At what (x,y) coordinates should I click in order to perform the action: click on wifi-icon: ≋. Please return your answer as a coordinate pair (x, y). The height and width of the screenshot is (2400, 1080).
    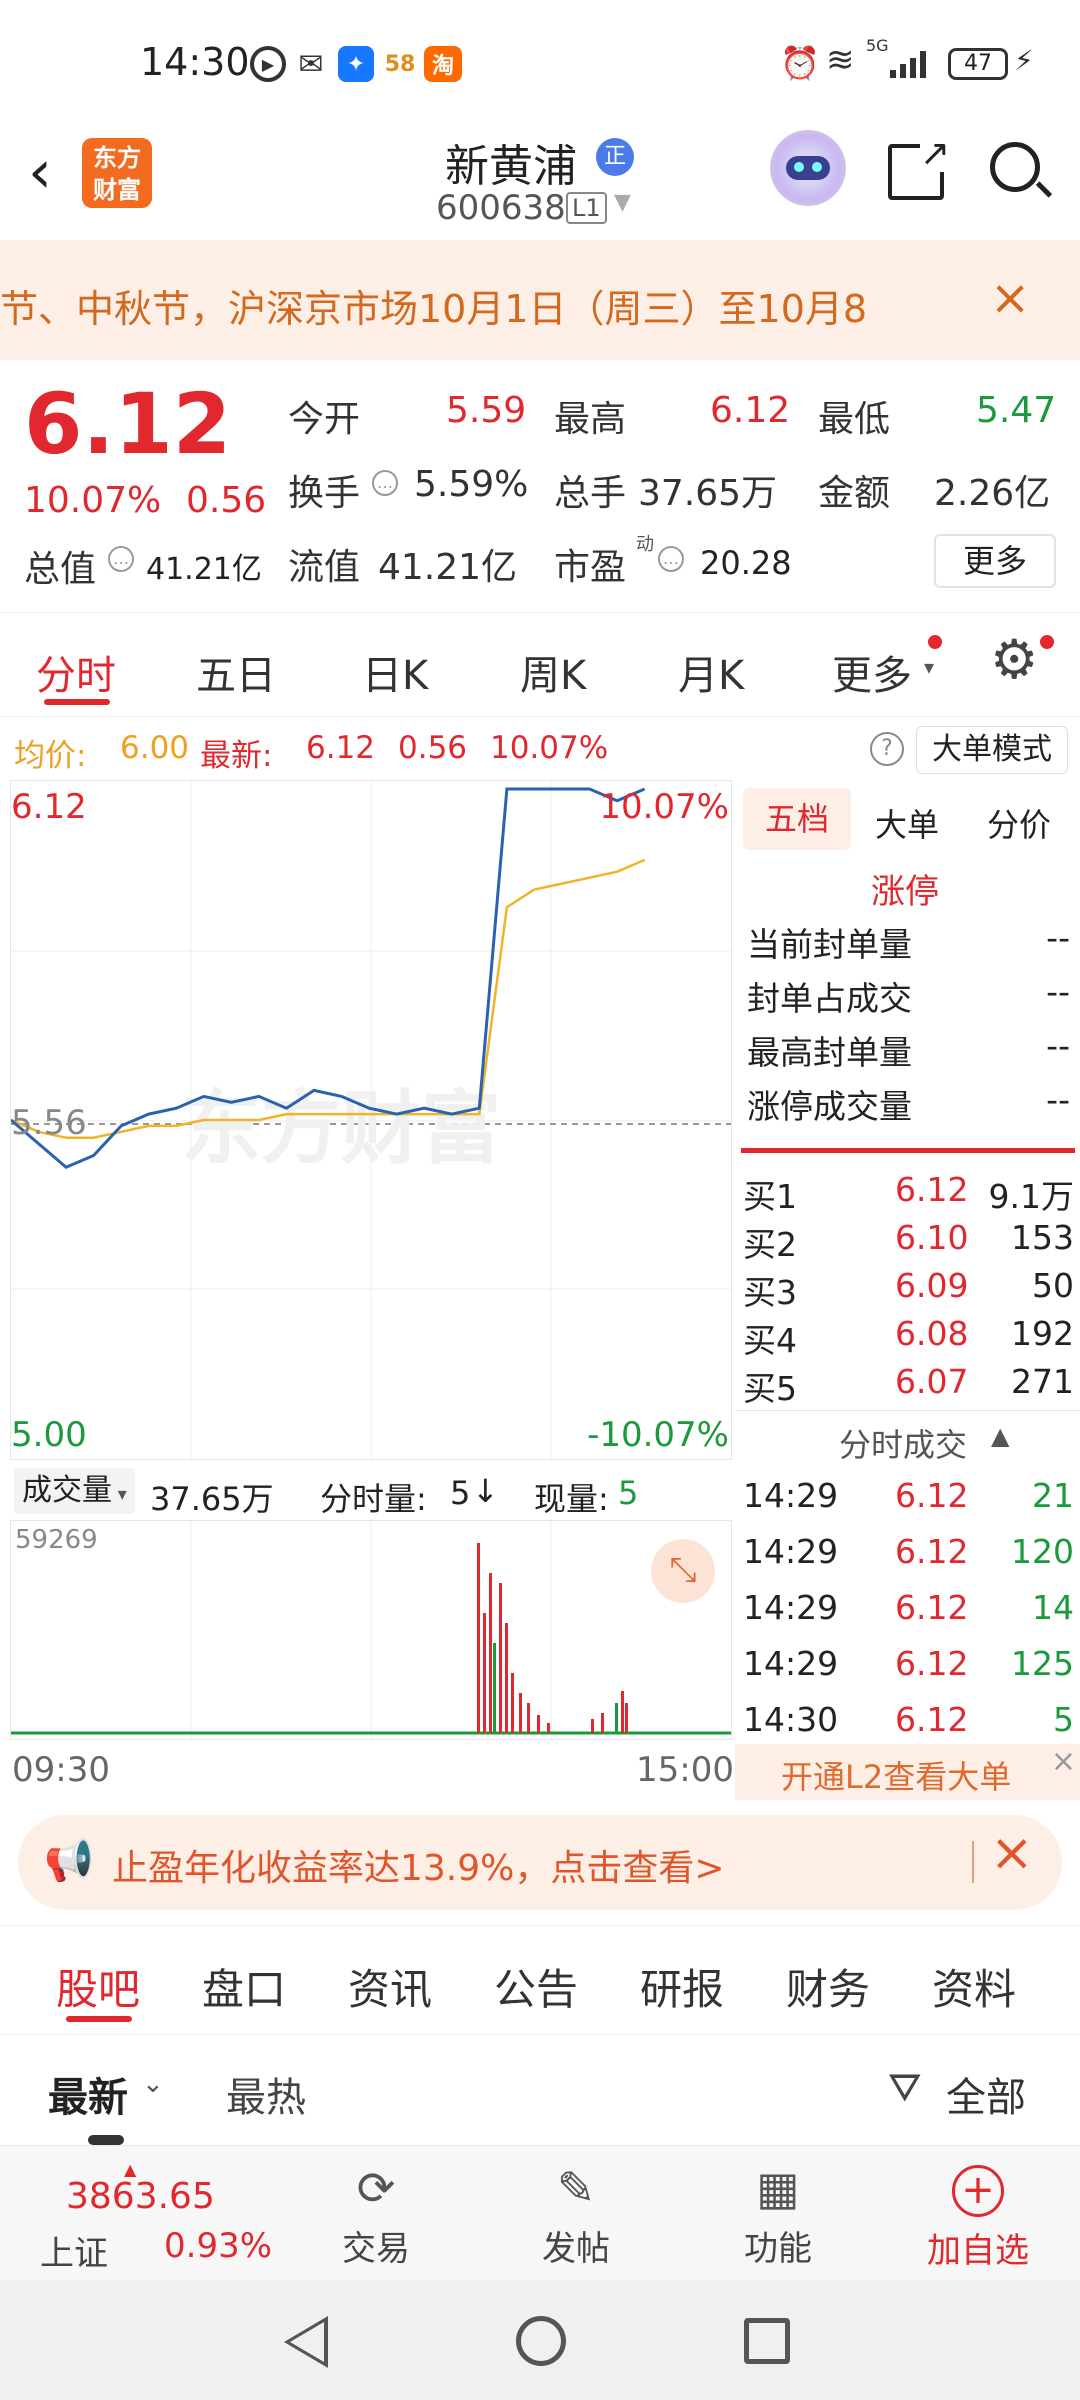
    Looking at the image, I should click on (840, 60).